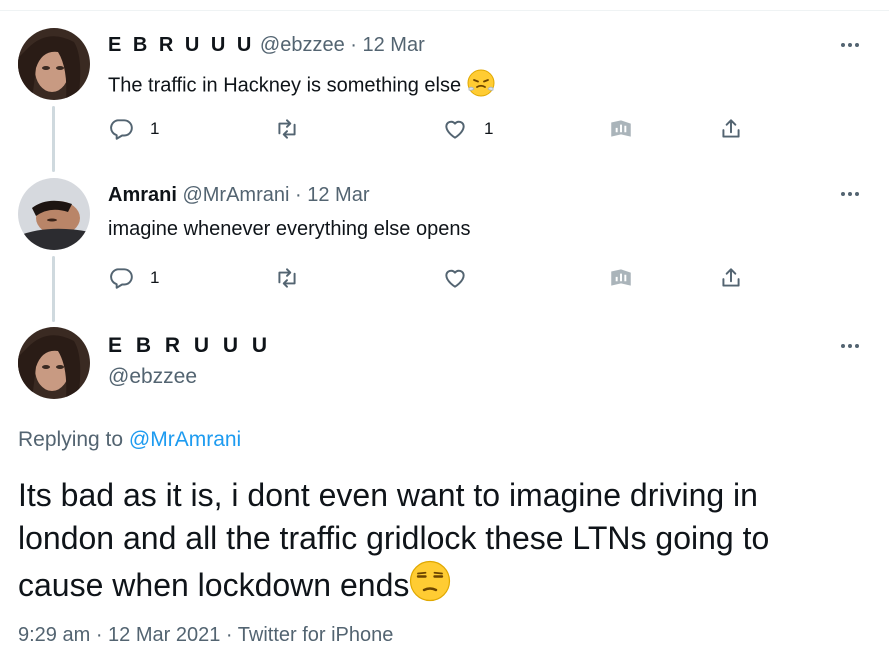 The image size is (889, 665). I want to click on top-divider, so click(444, 10).